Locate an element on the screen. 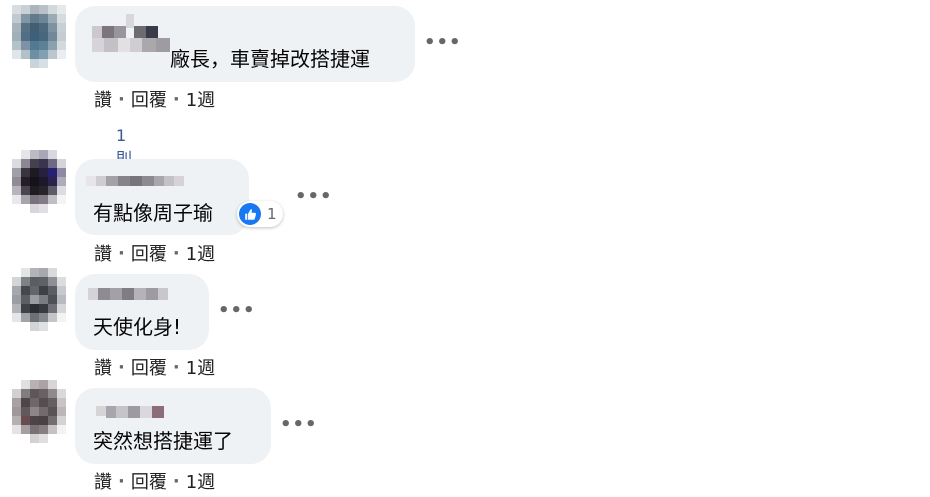 The height and width of the screenshot is (497, 930). comment-text: 天使化身! is located at coordinates (137, 327).